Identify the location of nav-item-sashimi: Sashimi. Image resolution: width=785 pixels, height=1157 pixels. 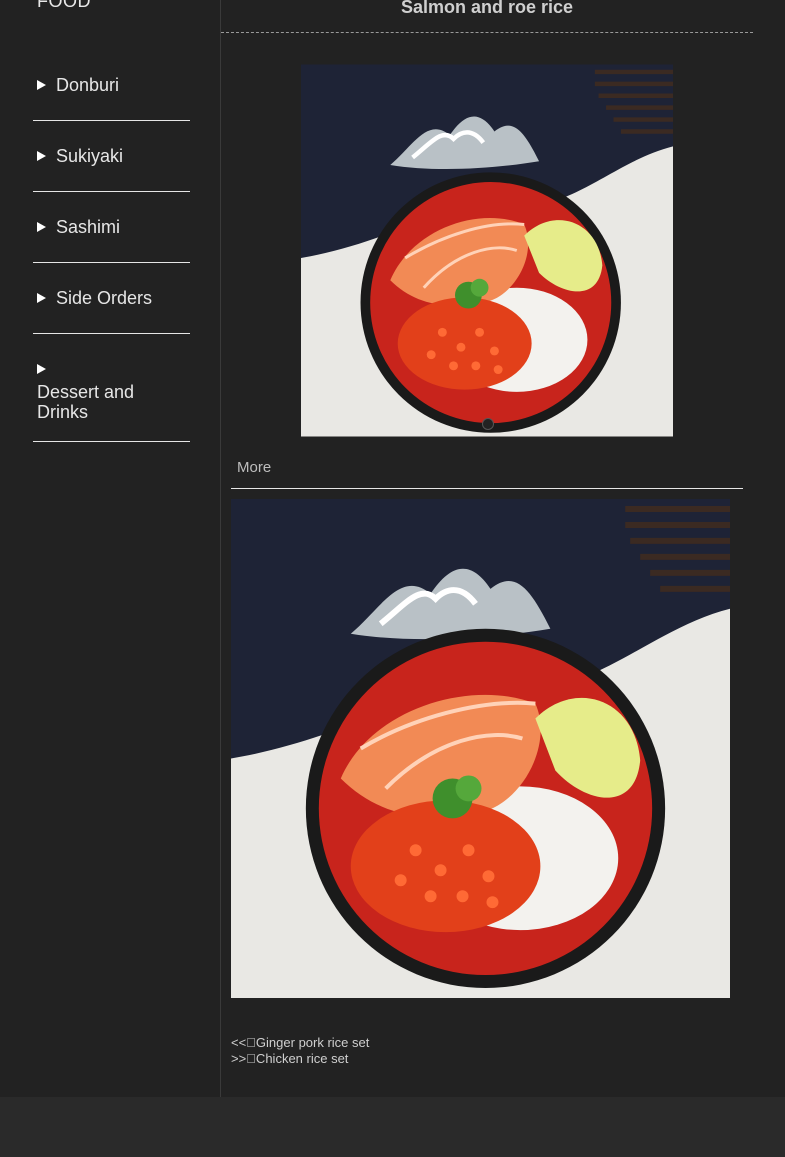
(111, 227).